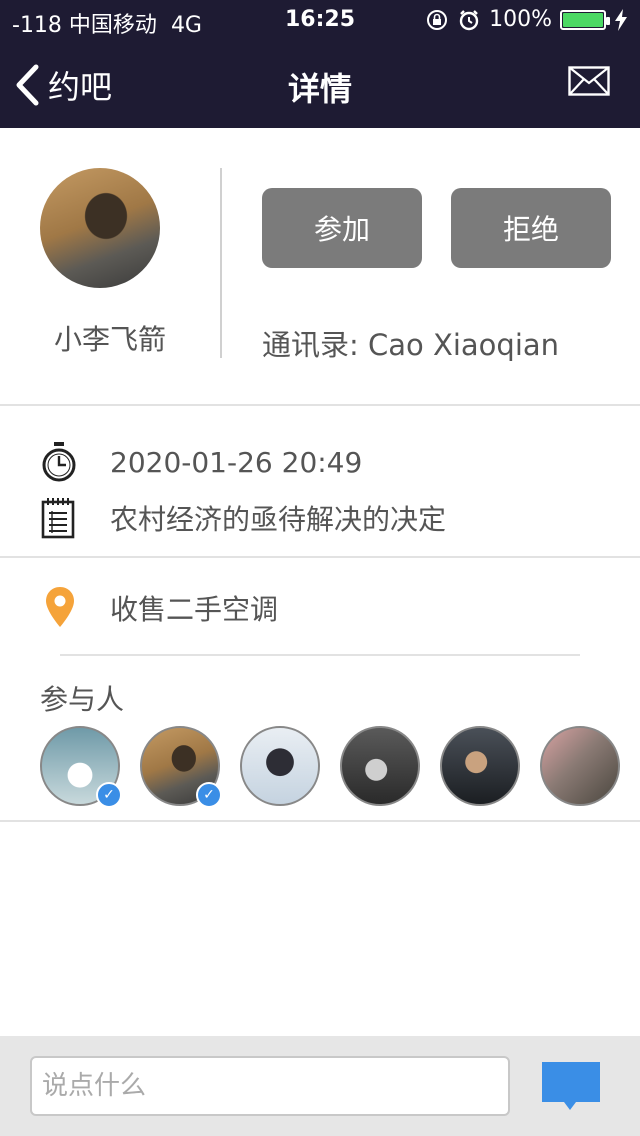 This screenshot has height=1136, width=640. What do you see at coordinates (236, 462) in the screenshot?
I see `event-datetime: 2020-01-26 20:49` at bounding box center [236, 462].